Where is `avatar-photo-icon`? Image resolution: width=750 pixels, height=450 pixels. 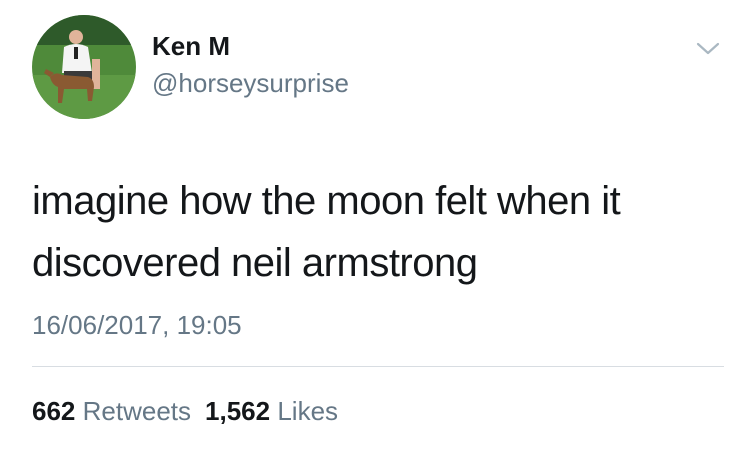 avatar-photo-icon is located at coordinates (84, 67).